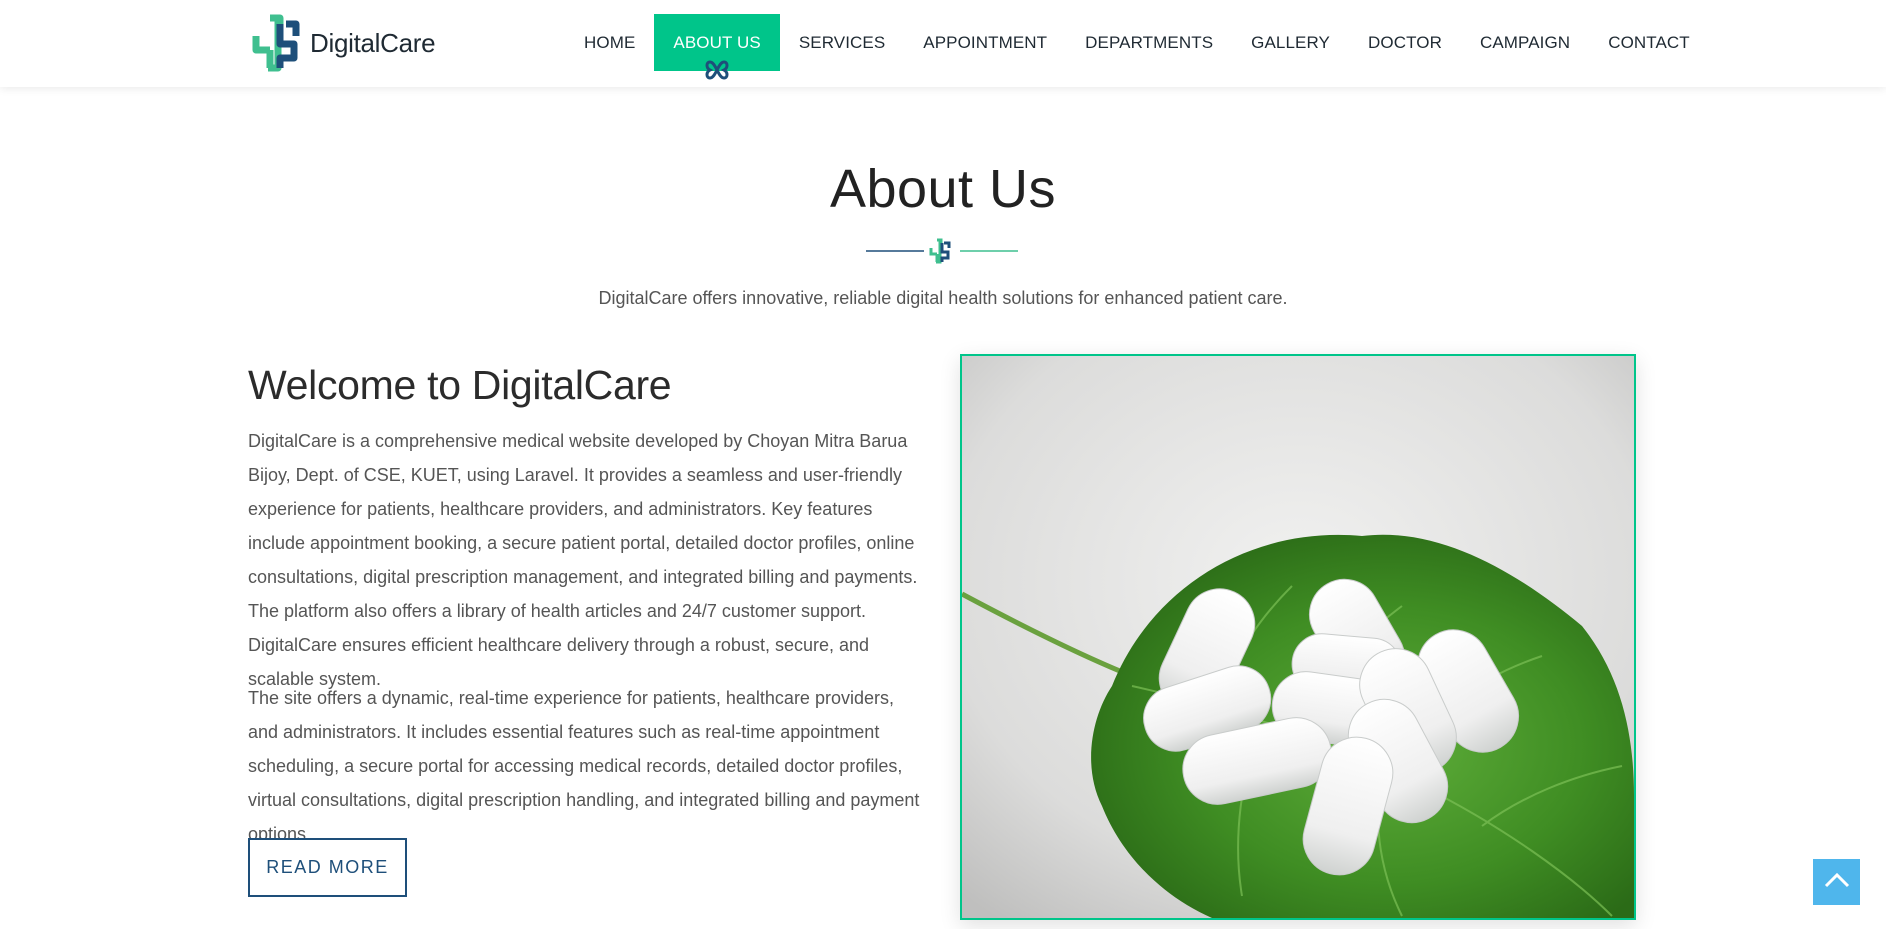 The width and height of the screenshot is (1886, 929). What do you see at coordinates (373, 42) in the screenshot?
I see `brand-name: DigitalCare` at bounding box center [373, 42].